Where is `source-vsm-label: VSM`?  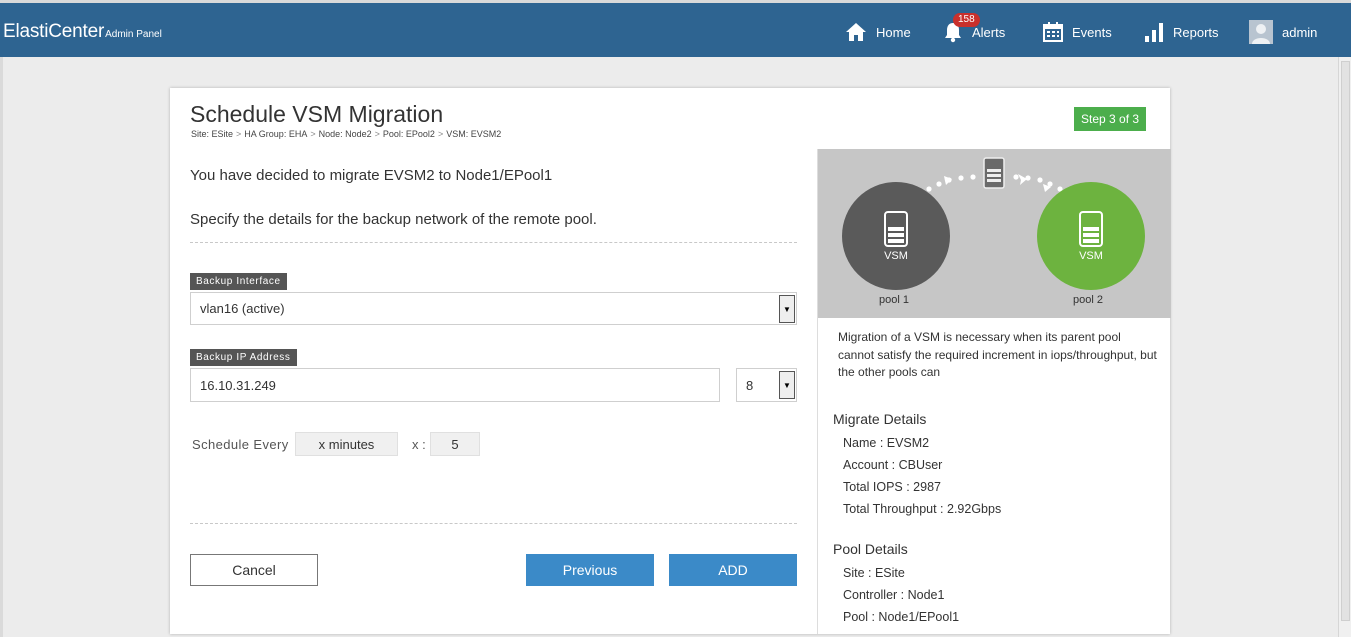
source-vsm-label: VSM is located at coordinates (896, 255).